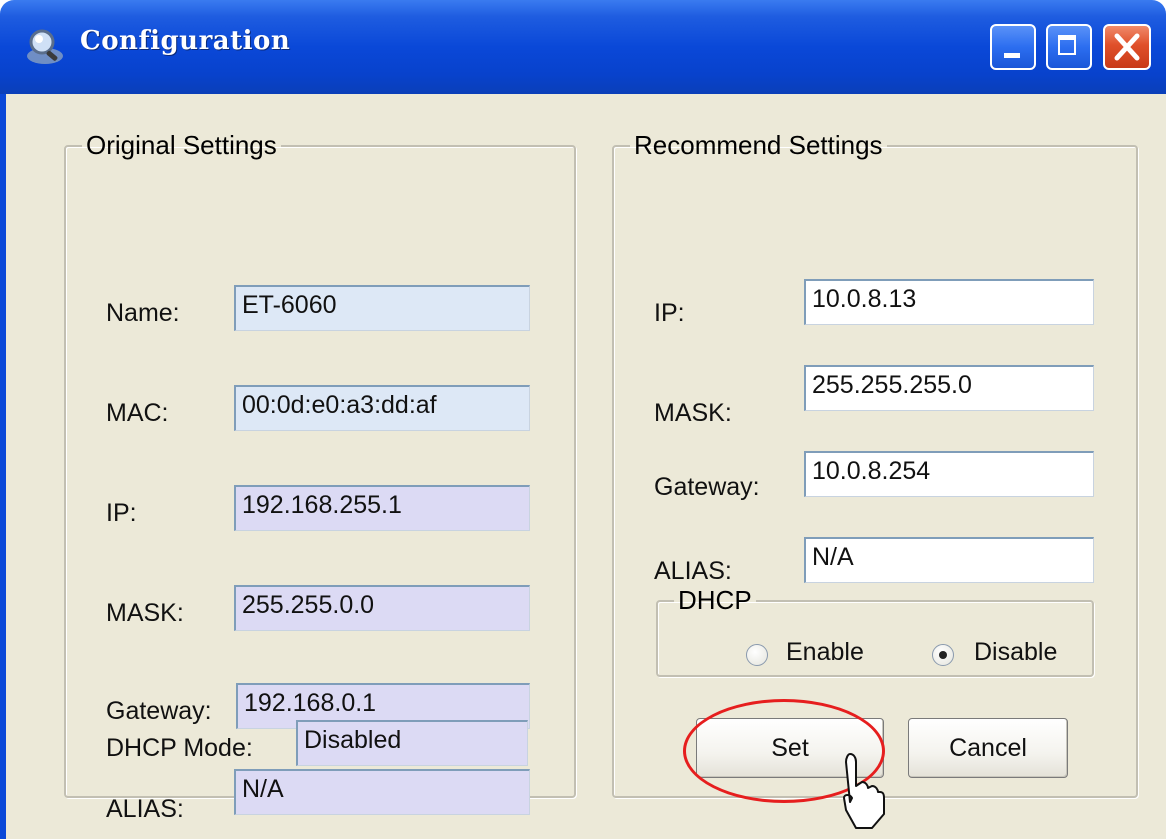  Describe the element at coordinates (758, 145) in the screenshot. I see `recommend-settings-legend: Recommend Settings` at that location.